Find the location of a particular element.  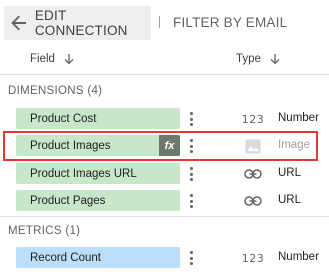

field-row-product-images-url: Product Images URL URL is located at coordinates (164, 174).